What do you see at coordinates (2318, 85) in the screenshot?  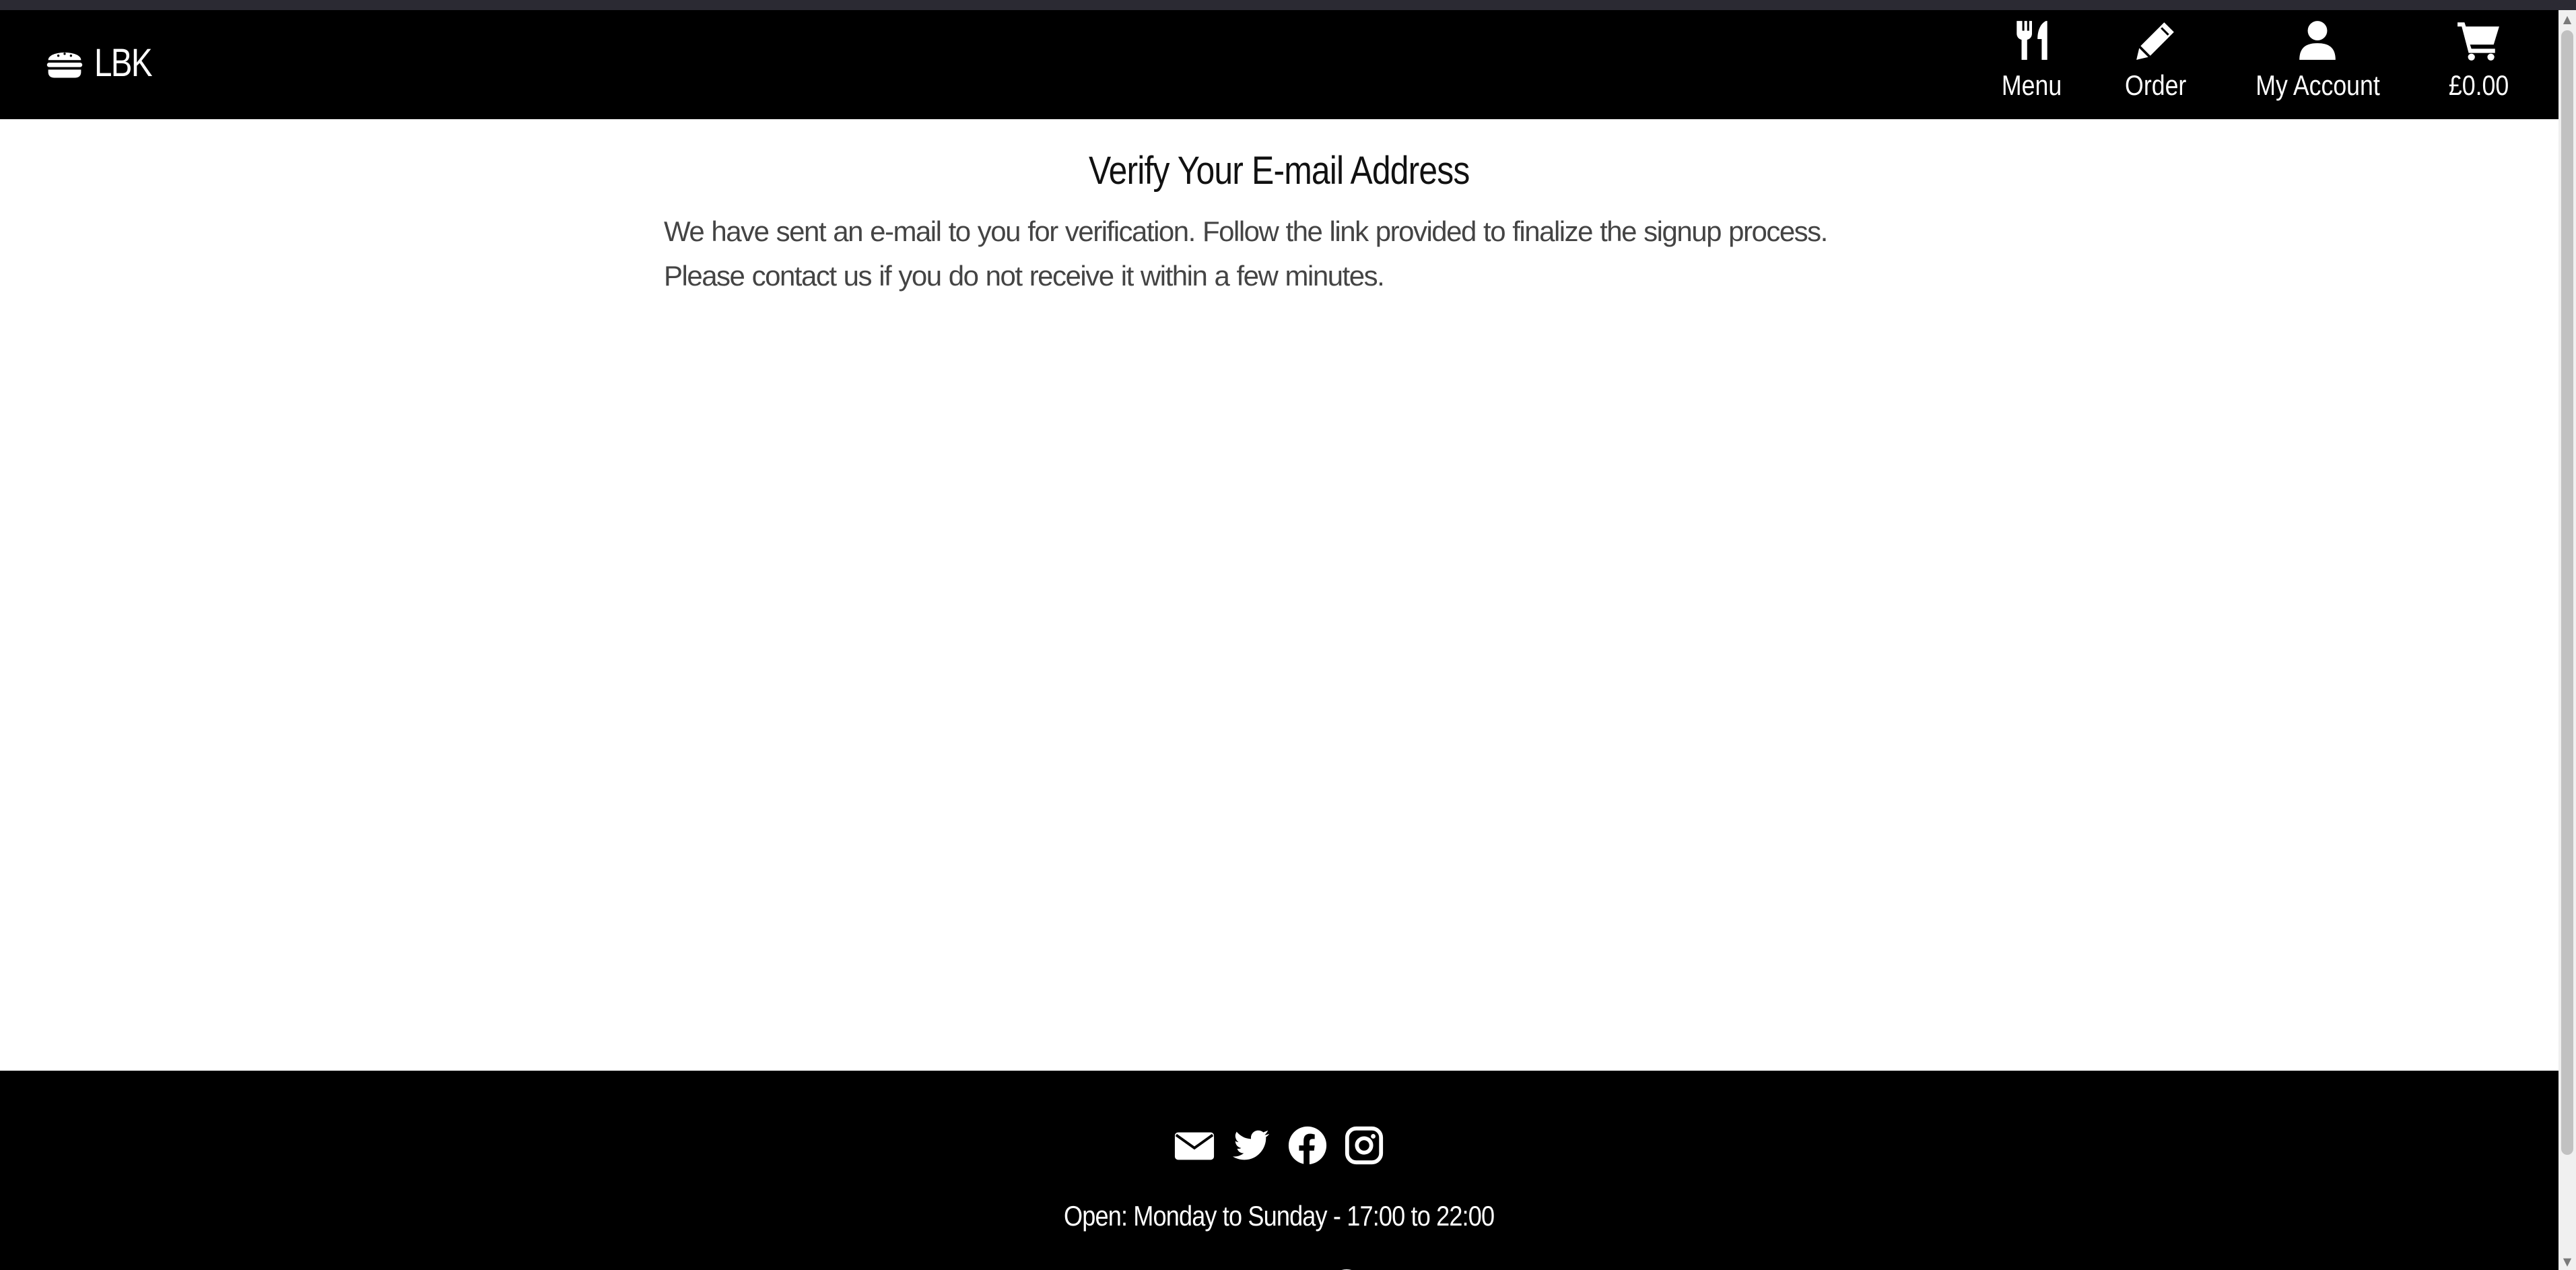 I see `nav-label-my-account: My Account` at bounding box center [2318, 85].